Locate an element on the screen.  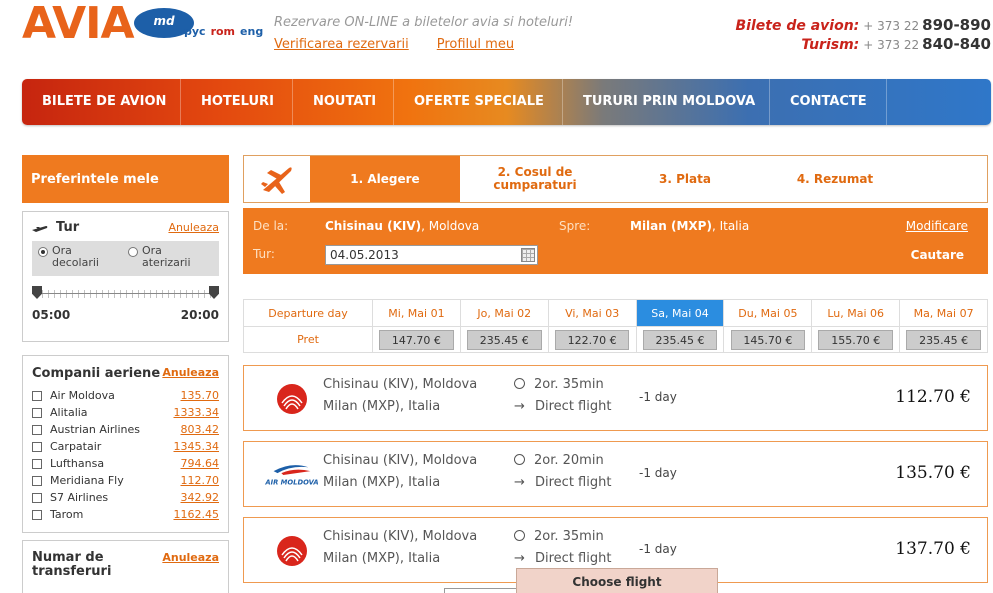
nav-special-offers: OFERTE SPECIALE is located at coordinates (478, 102).